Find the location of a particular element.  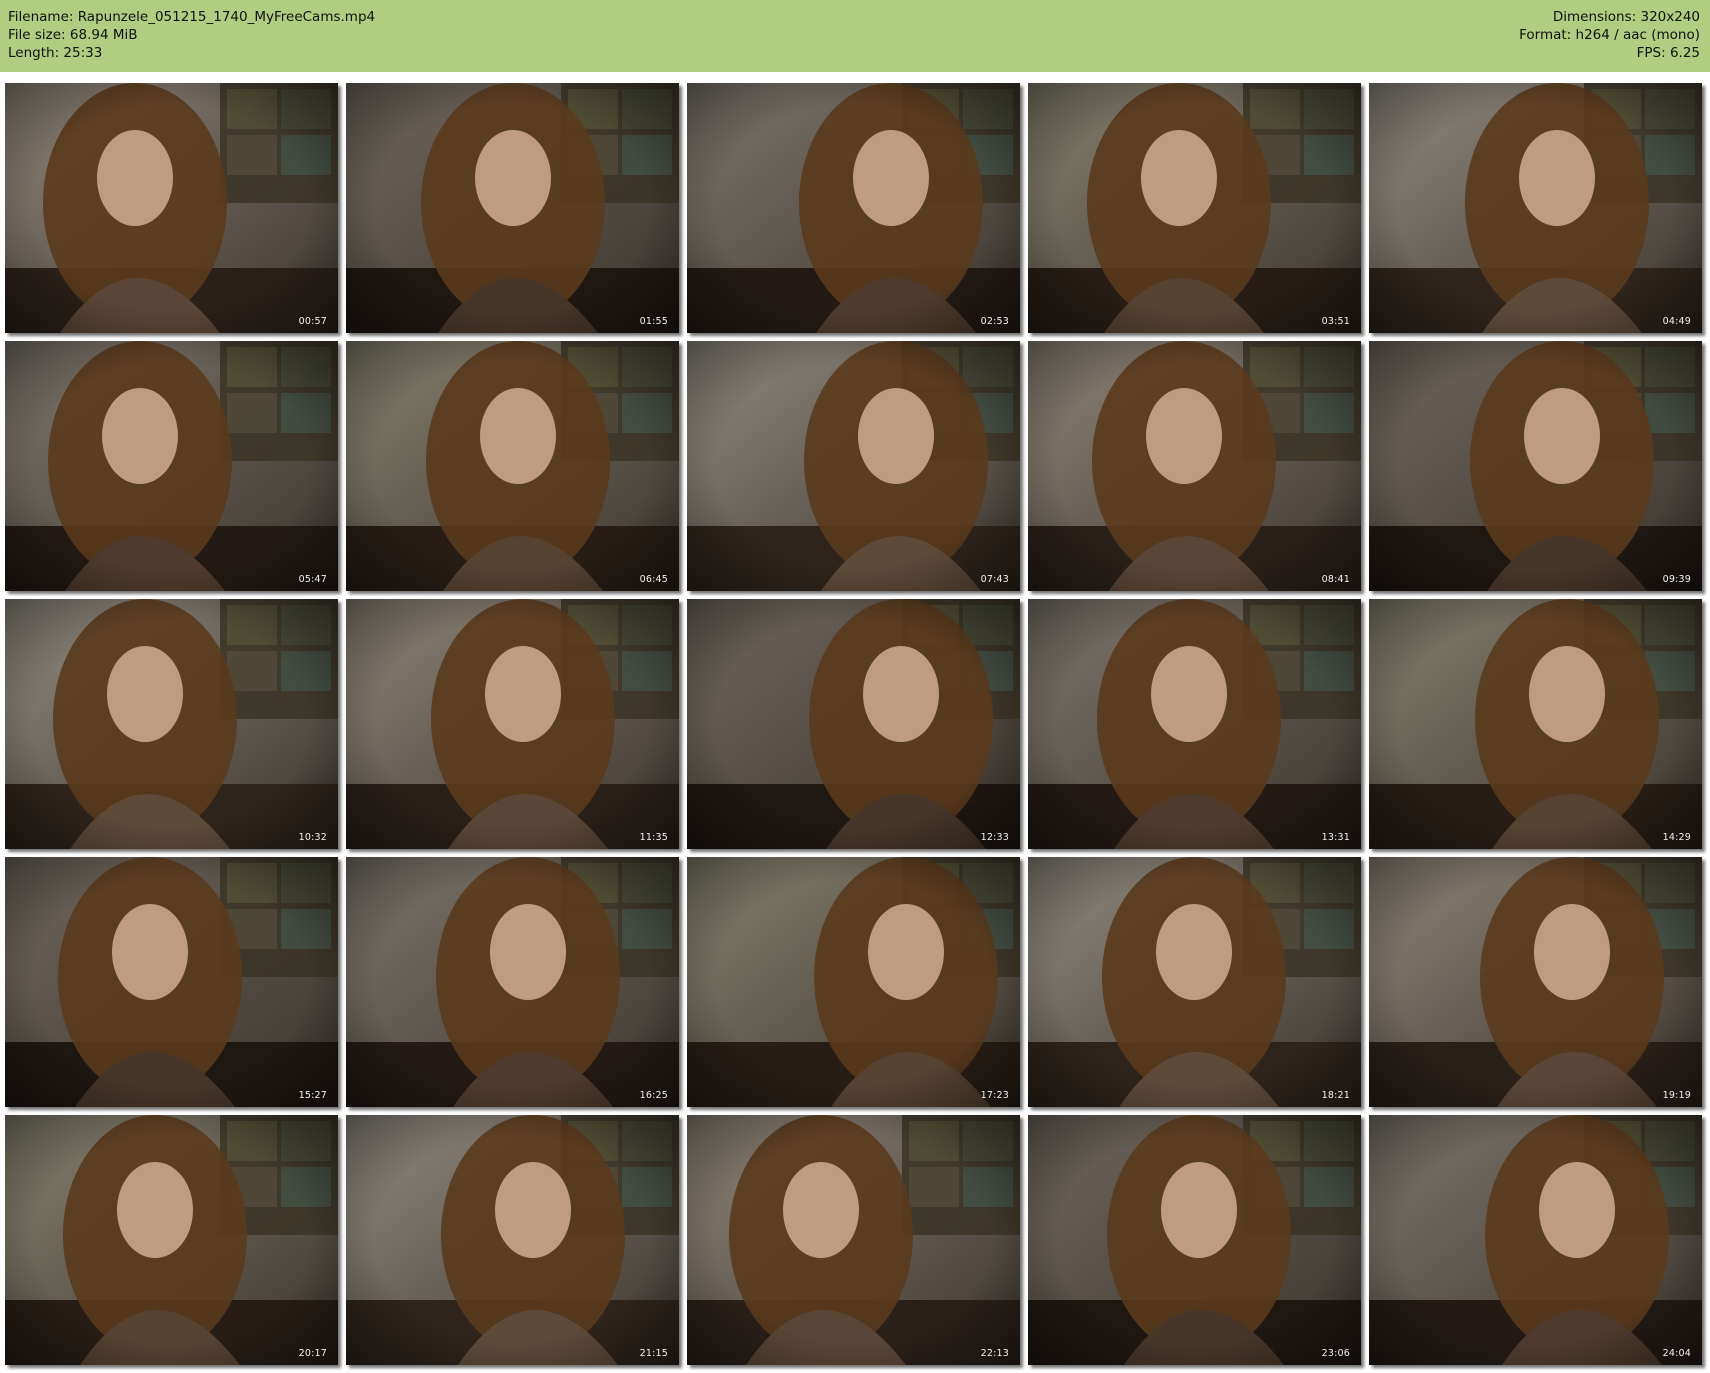

thumbnail-frame: 08:41 is located at coordinates (1194, 466).